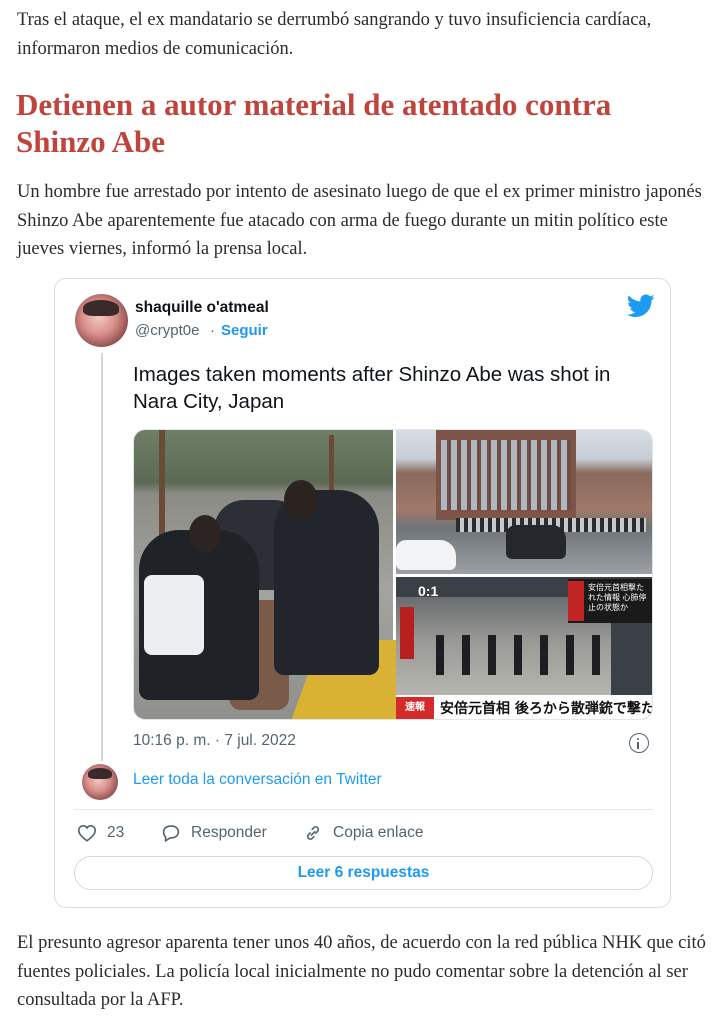 The height and width of the screenshot is (1024, 723). Describe the element at coordinates (546, 709) in the screenshot. I see `broadcast-ticker: 安倍元首相 後ろから散弾銃で撃たれたか` at that location.